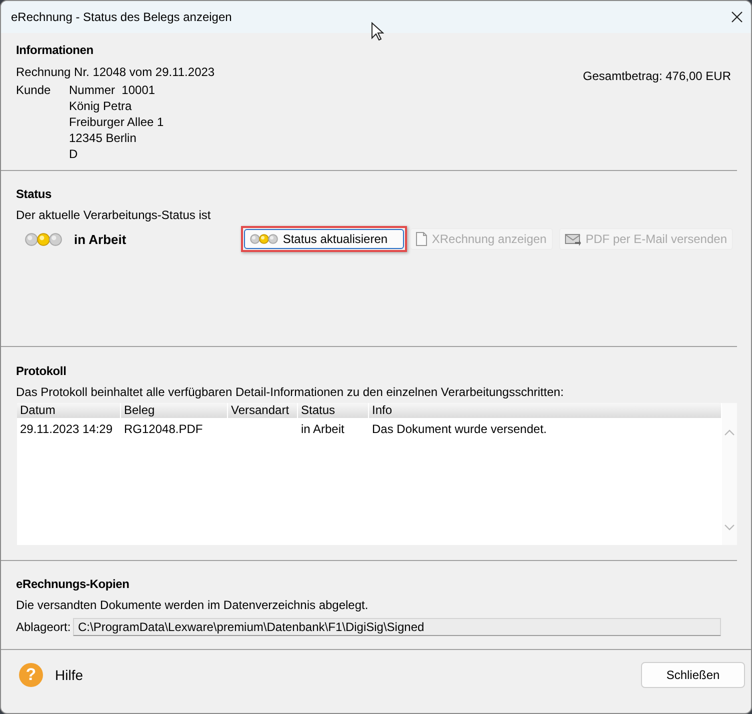 The width and height of the screenshot is (752, 714). I want to click on customer-detail: Freiburger Allee 1, so click(116, 122).